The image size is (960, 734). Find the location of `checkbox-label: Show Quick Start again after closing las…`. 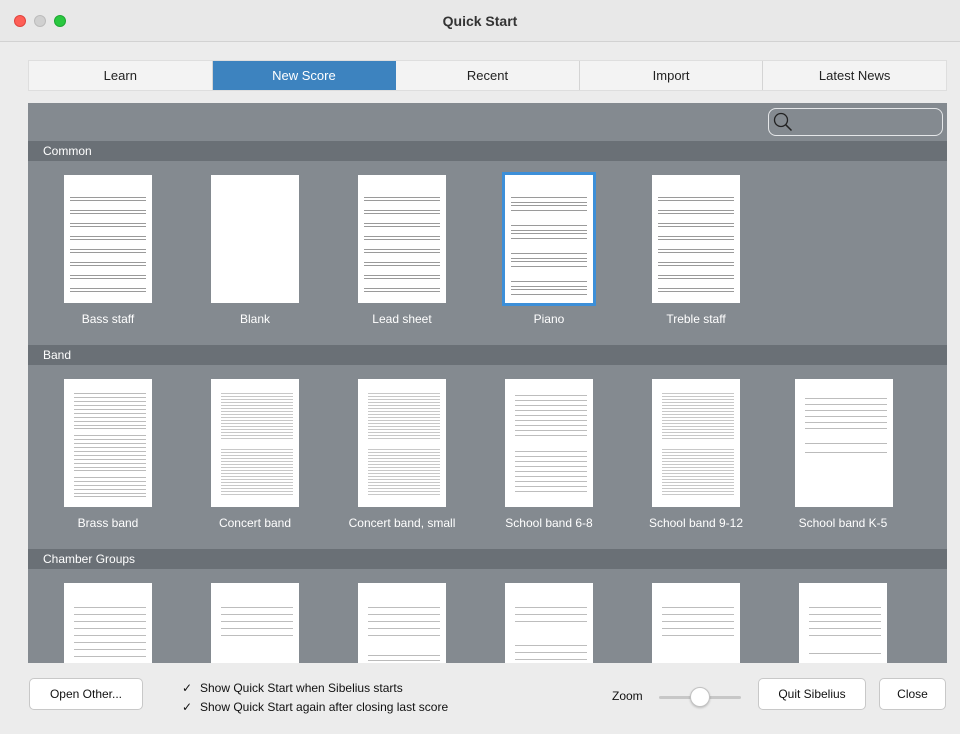

checkbox-label: Show Quick Start again after closing las… is located at coordinates (324, 707).